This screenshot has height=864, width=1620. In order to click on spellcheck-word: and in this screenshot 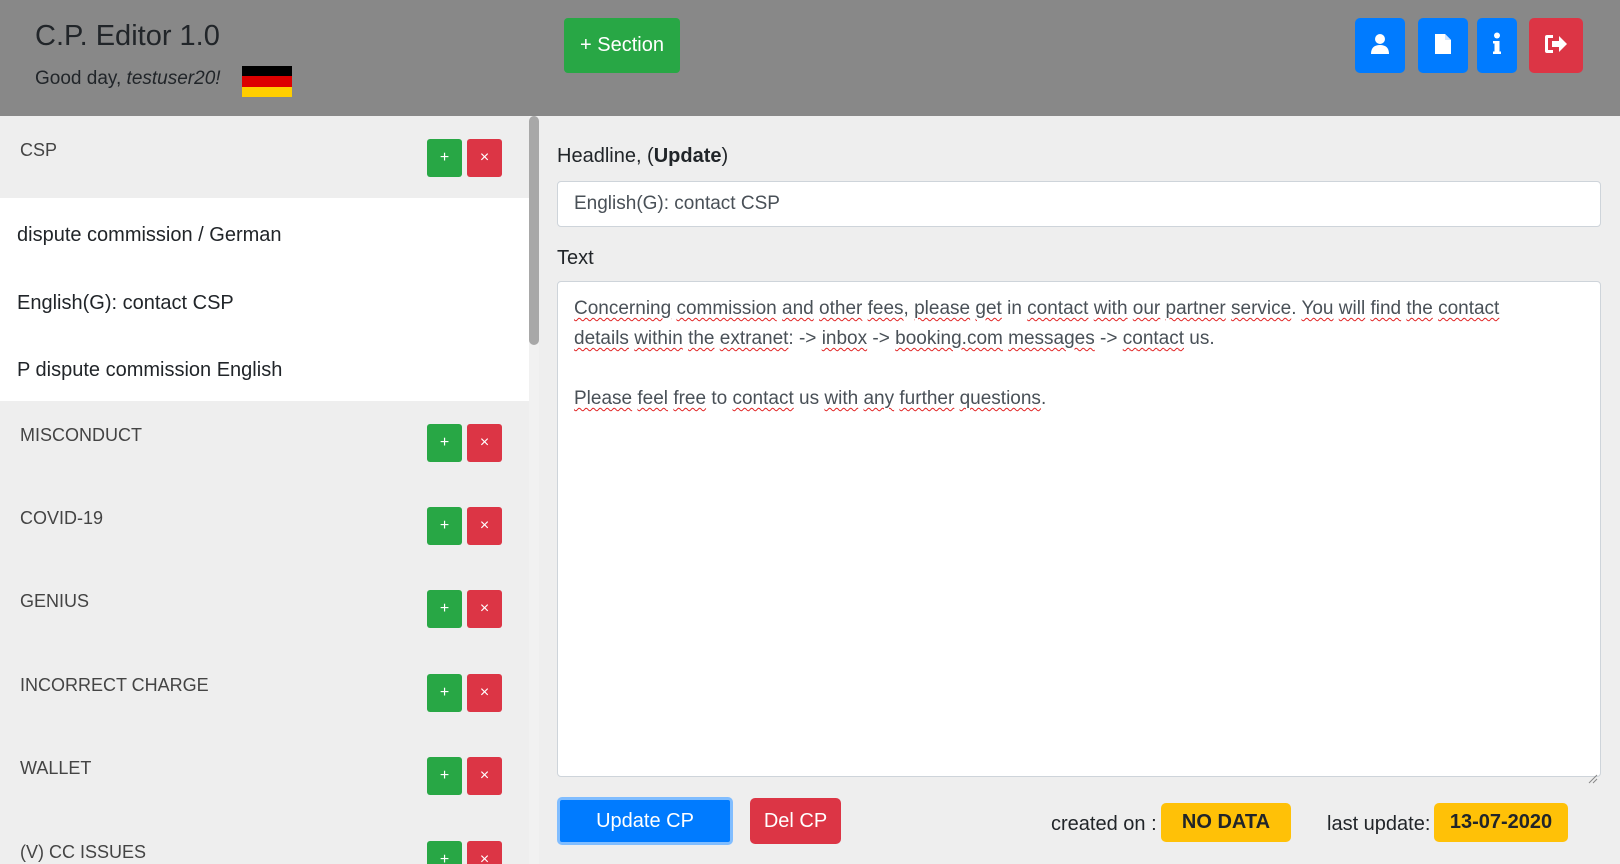, I will do `click(798, 308)`.